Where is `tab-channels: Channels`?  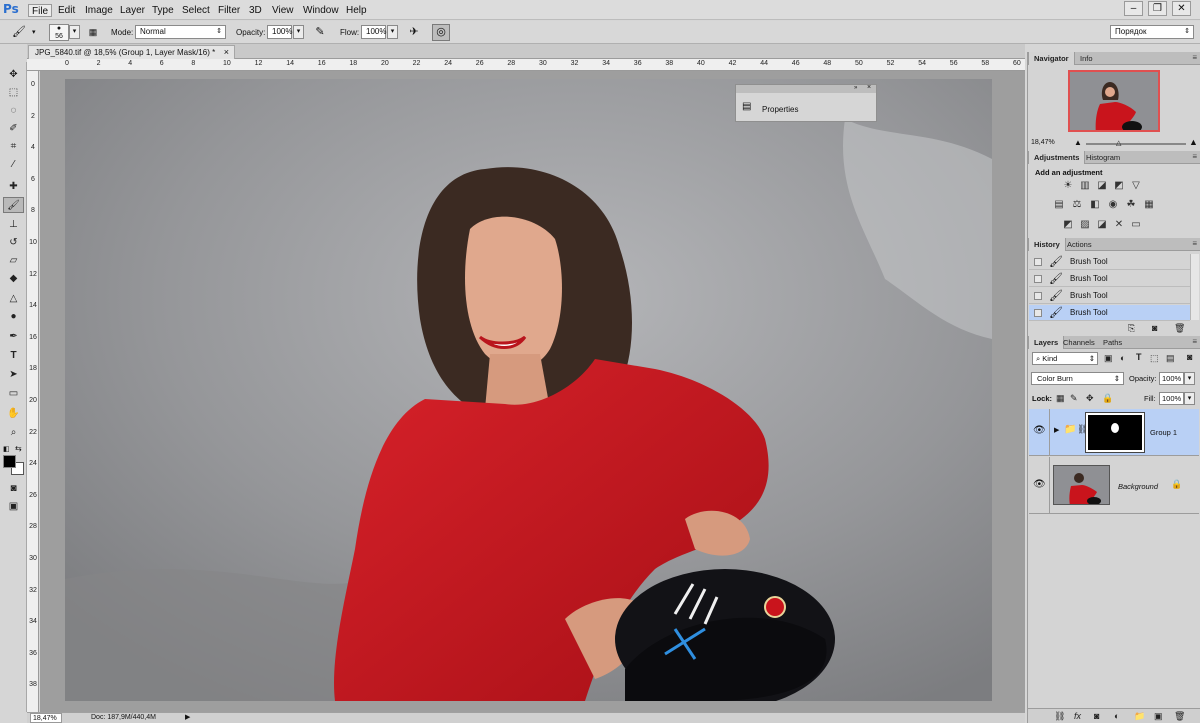 tab-channels: Channels is located at coordinates (1079, 342).